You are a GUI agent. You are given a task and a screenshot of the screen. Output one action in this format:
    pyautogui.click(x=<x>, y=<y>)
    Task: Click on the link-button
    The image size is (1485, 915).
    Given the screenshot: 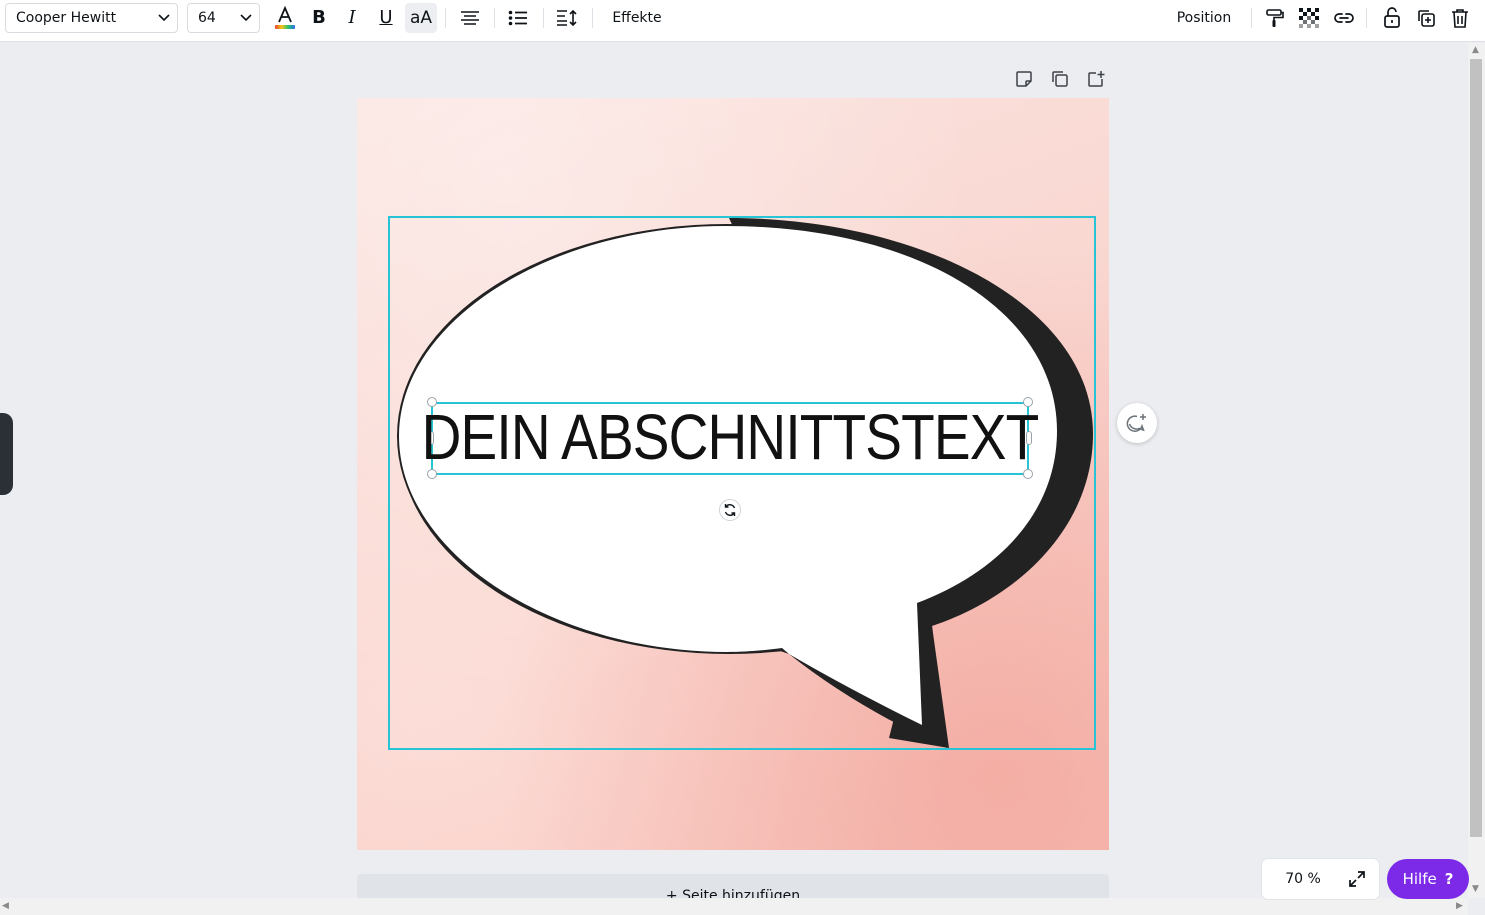 What is the action you would take?
    pyautogui.click(x=1344, y=18)
    